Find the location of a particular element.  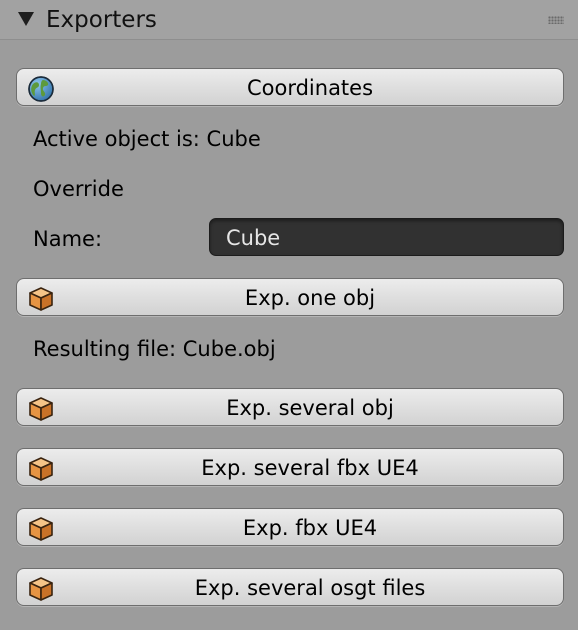

export-several-osgt-label: Exp. several osgt files is located at coordinates (310, 588).